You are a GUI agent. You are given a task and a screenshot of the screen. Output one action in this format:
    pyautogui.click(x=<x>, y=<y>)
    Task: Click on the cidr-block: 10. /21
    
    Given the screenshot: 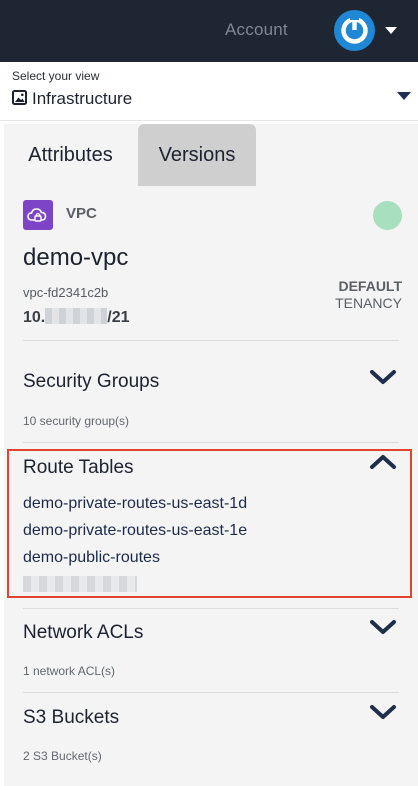 What is the action you would take?
    pyautogui.click(x=76, y=317)
    